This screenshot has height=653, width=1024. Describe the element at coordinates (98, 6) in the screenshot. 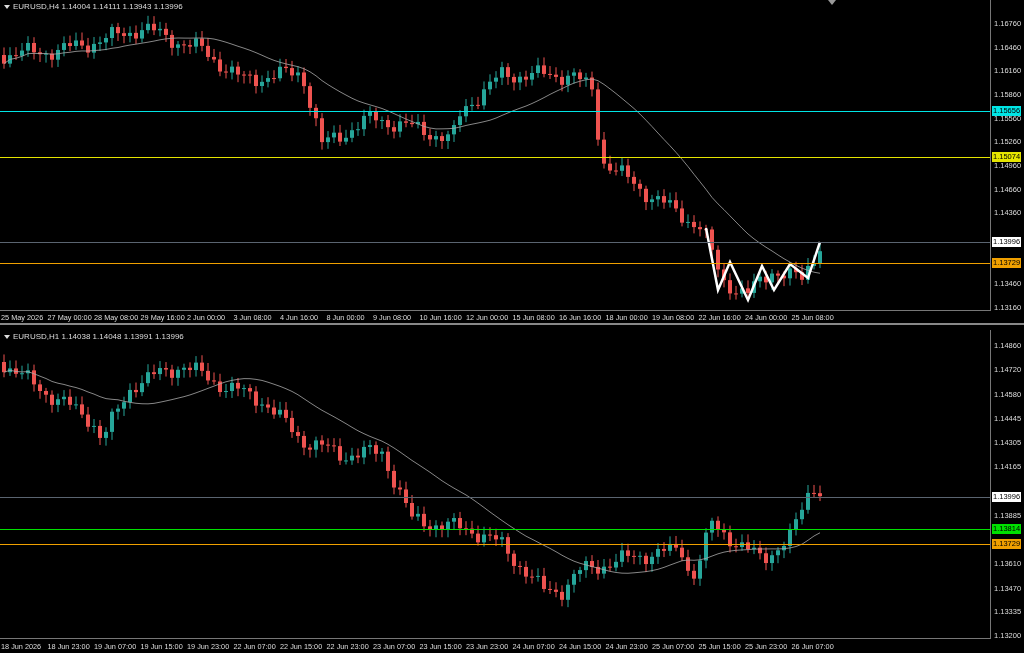

I see `chart-symbol-info: EURUSD,H4 1.14004 1.14111 1.13943 1.13996` at that location.